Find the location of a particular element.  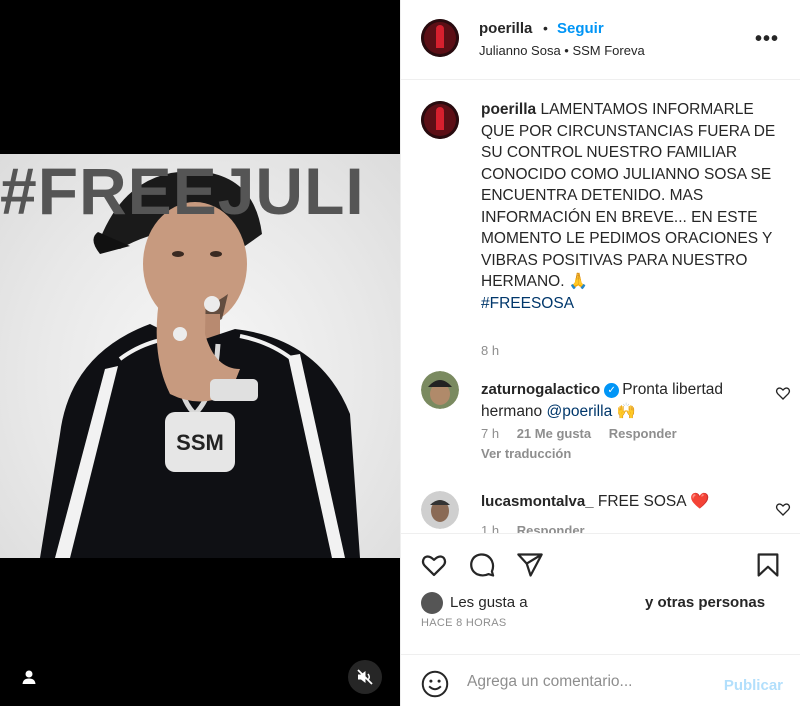

comment-emoji: 🙌 is located at coordinates (626, 411).